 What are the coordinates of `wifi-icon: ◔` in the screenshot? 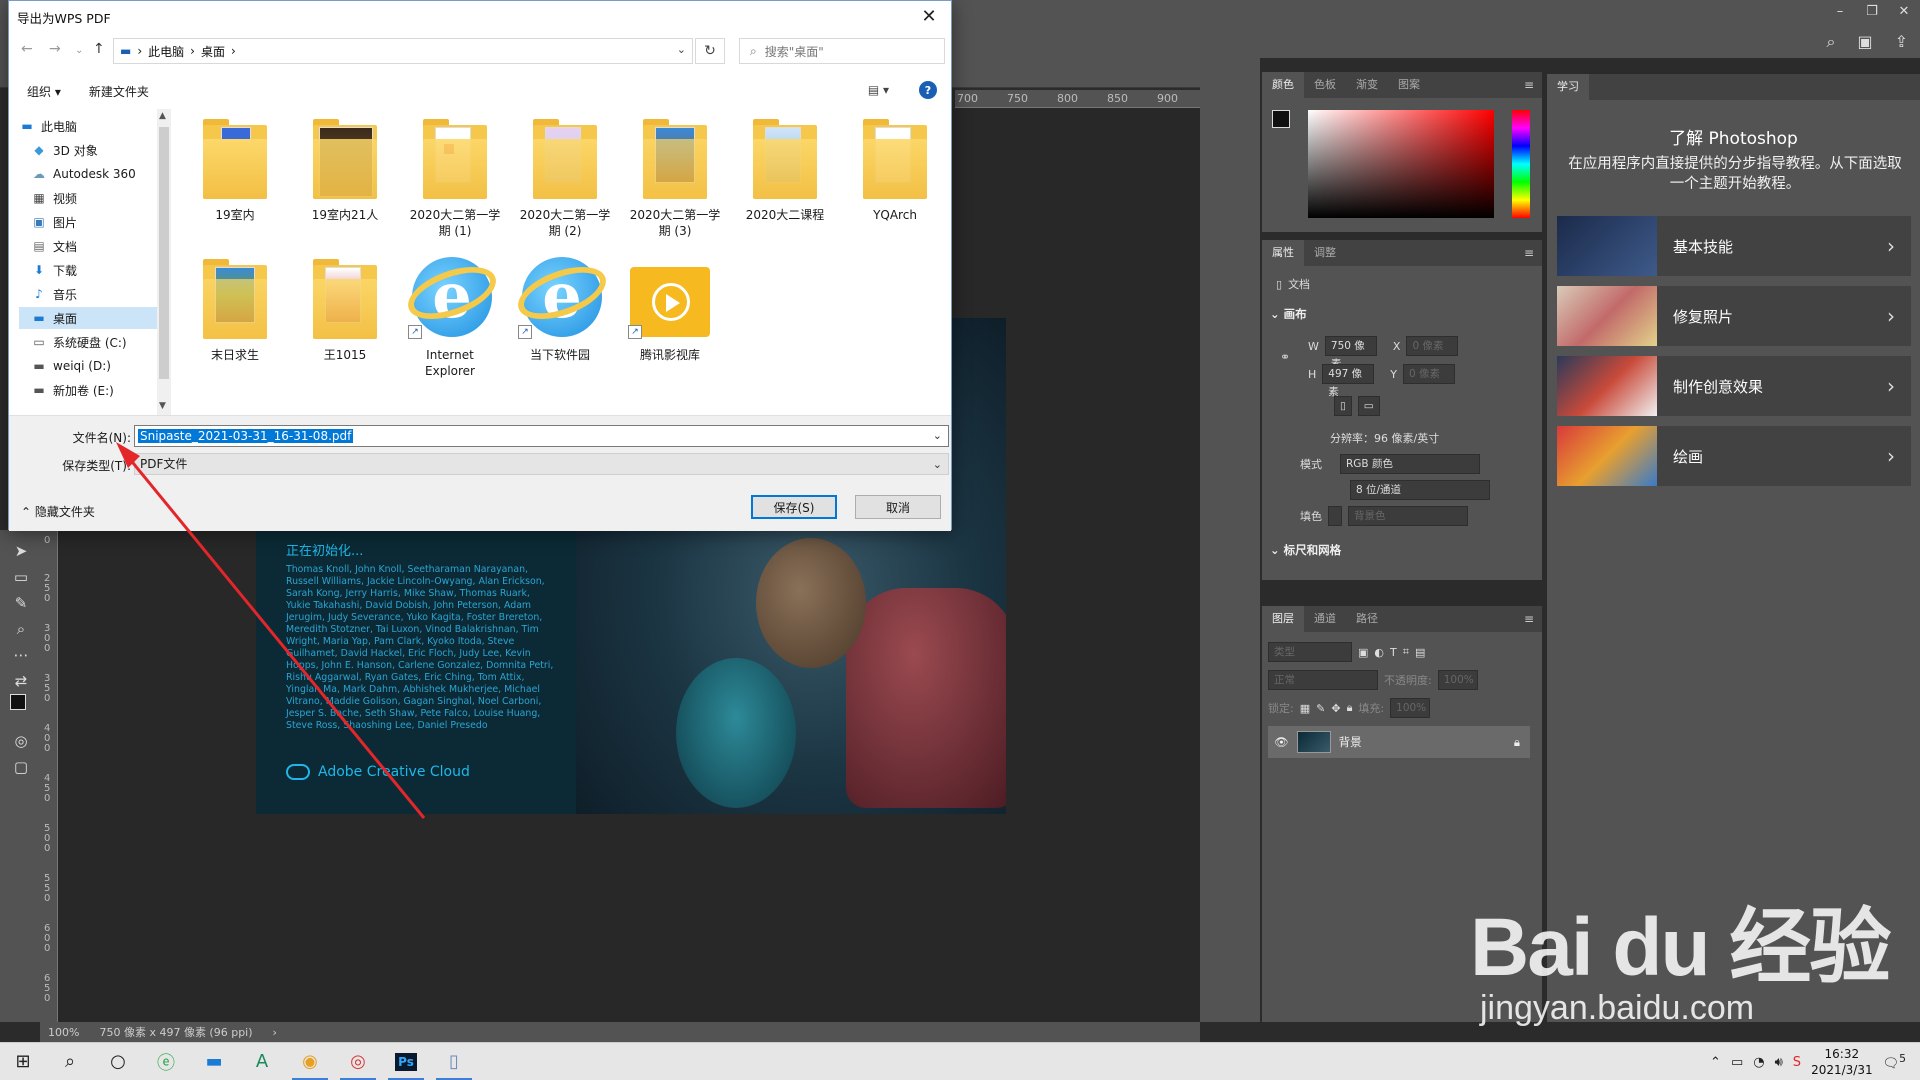 It's located at (1758, 1062).